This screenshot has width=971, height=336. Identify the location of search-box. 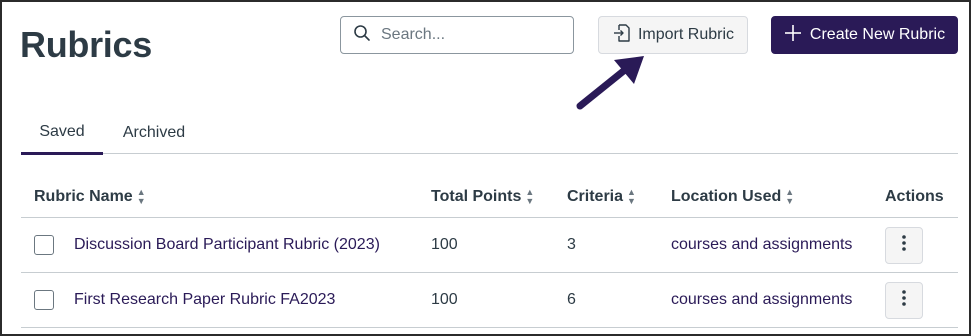
(457, 35).